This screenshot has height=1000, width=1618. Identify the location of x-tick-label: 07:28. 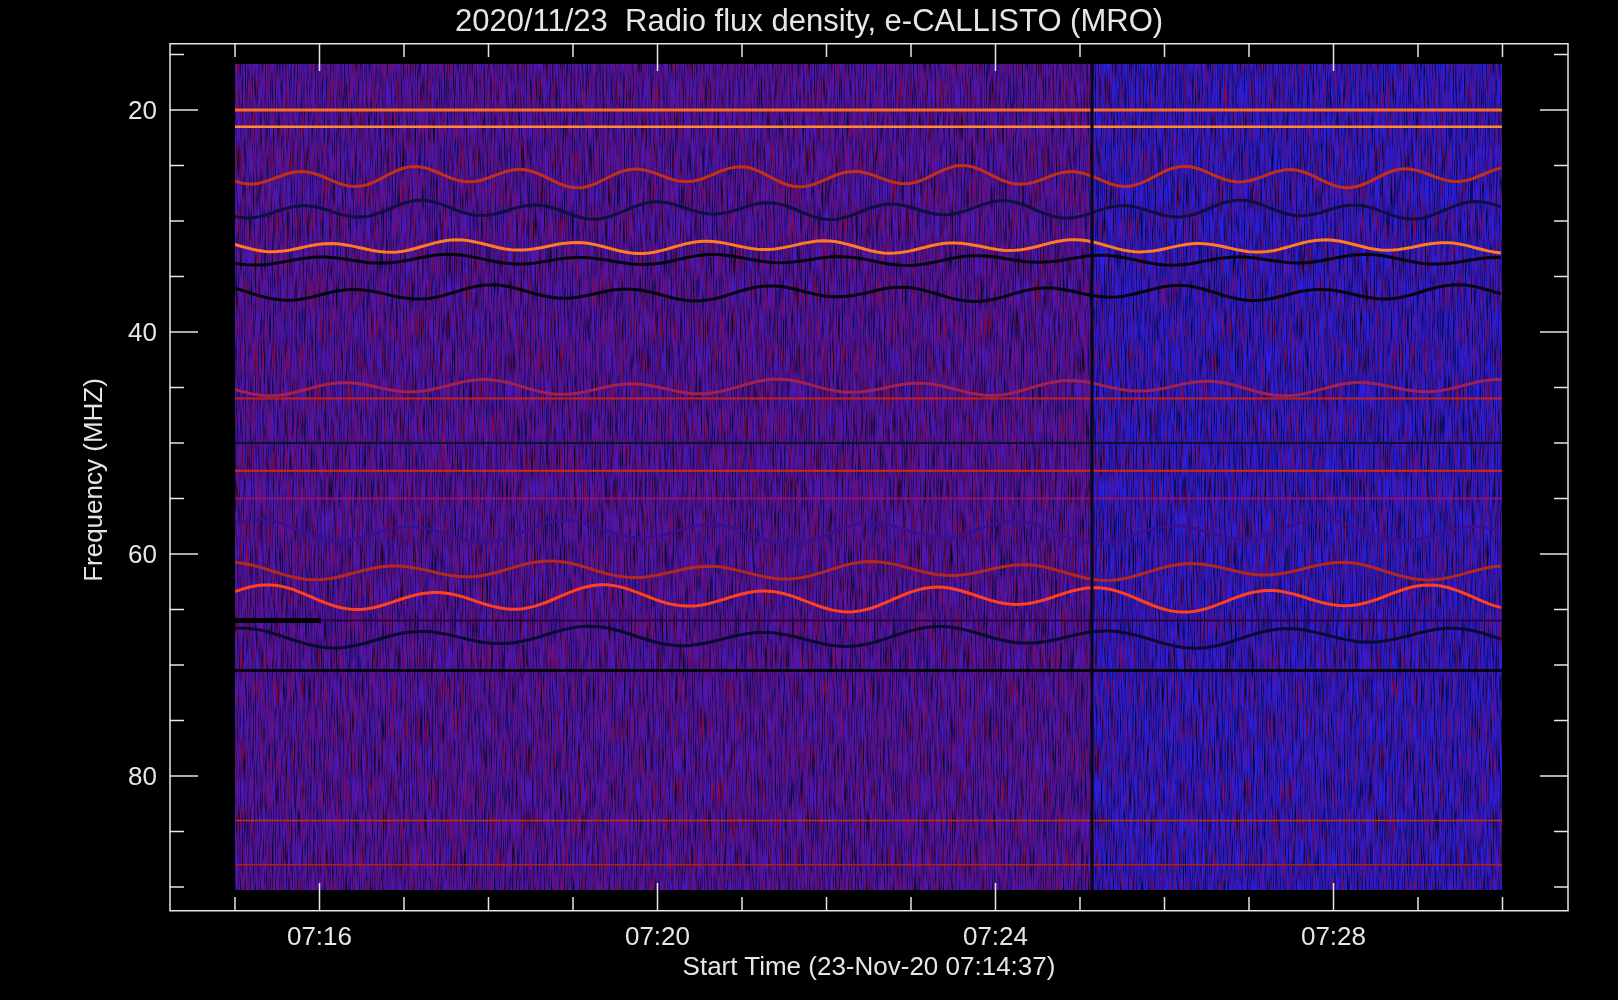
(1333, 936).